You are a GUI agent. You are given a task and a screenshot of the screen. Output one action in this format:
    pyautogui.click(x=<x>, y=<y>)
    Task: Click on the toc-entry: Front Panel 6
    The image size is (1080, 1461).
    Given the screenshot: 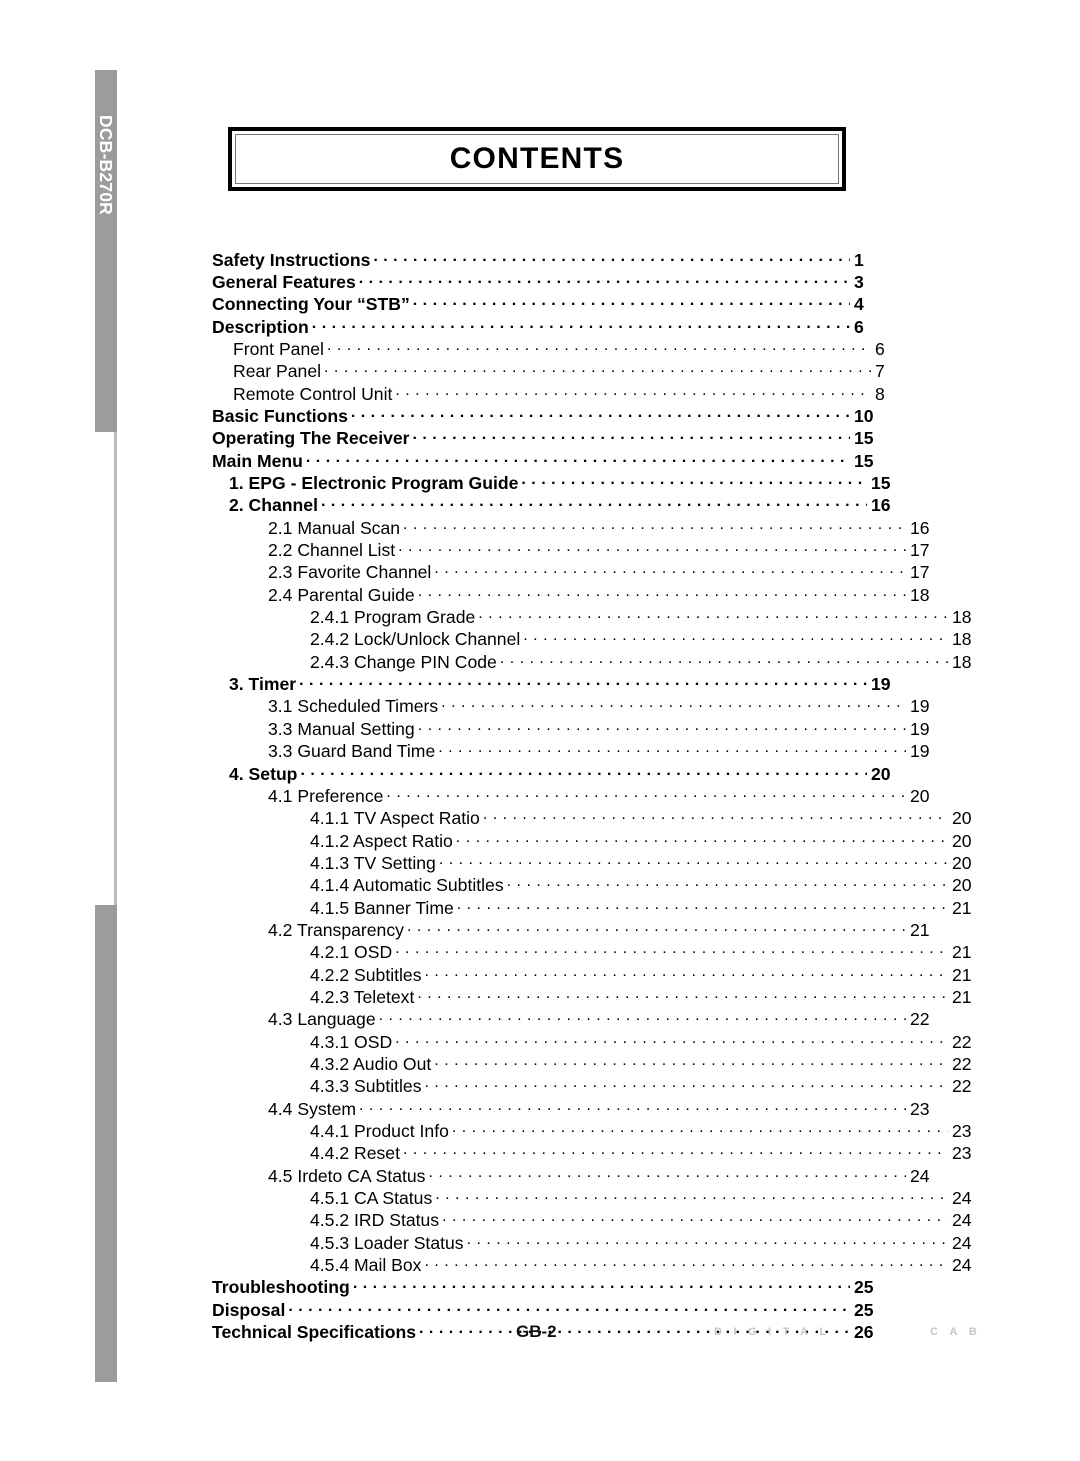 What is the action you would take?
    pyautogui.click(x=558, y=348)
    